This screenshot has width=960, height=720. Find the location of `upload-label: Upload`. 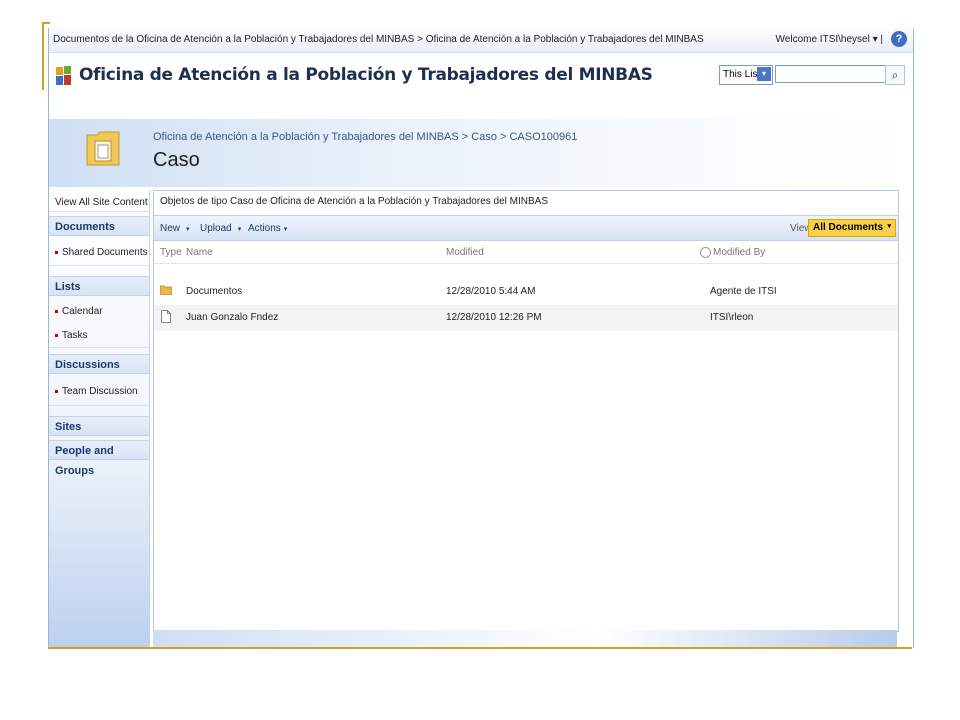

upload-label: Upload is located at coordinates (216, 228).